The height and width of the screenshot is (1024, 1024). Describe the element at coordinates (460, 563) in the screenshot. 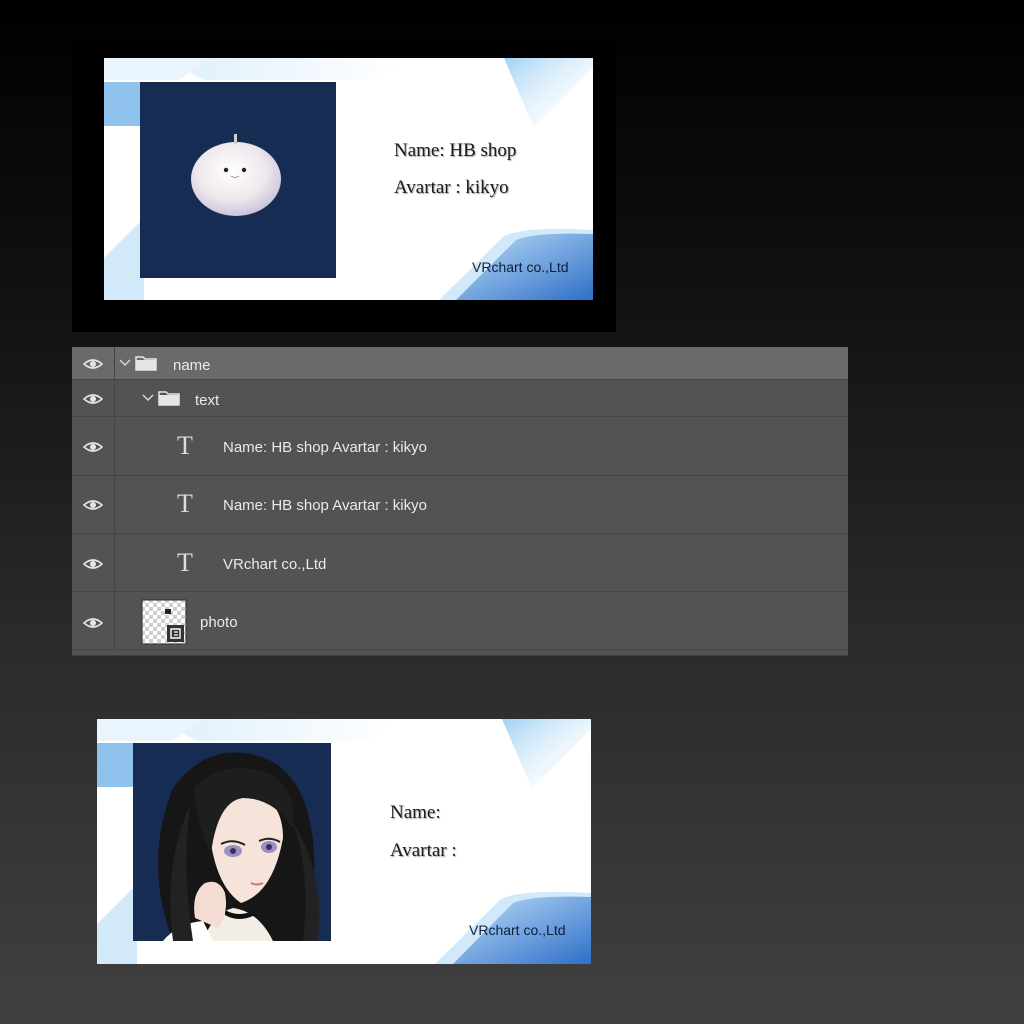

I see `text-layer-row: T VRchart co.,Ltd` at that location.